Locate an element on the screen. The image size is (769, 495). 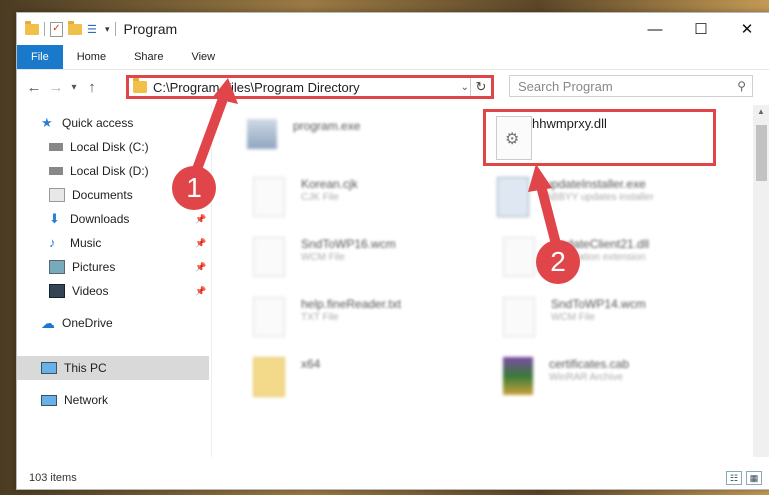
sidebar-item-network: Network is located at coordinates (74, 400).